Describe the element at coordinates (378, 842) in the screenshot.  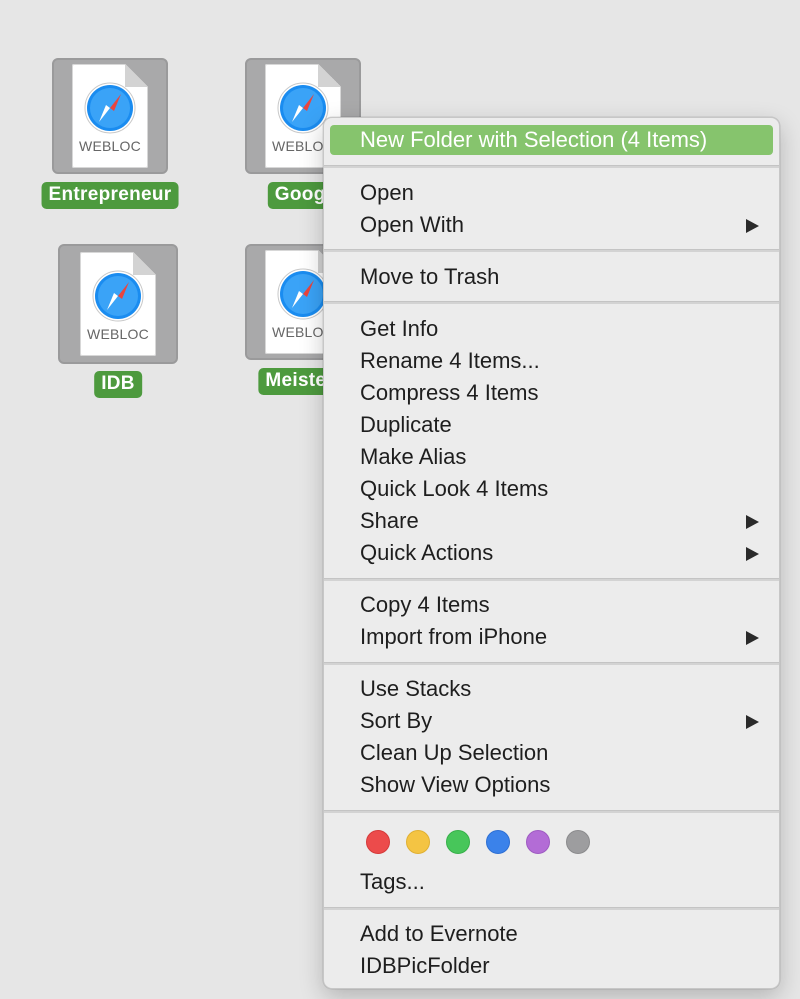
I see `tag-red-dot` at that location.